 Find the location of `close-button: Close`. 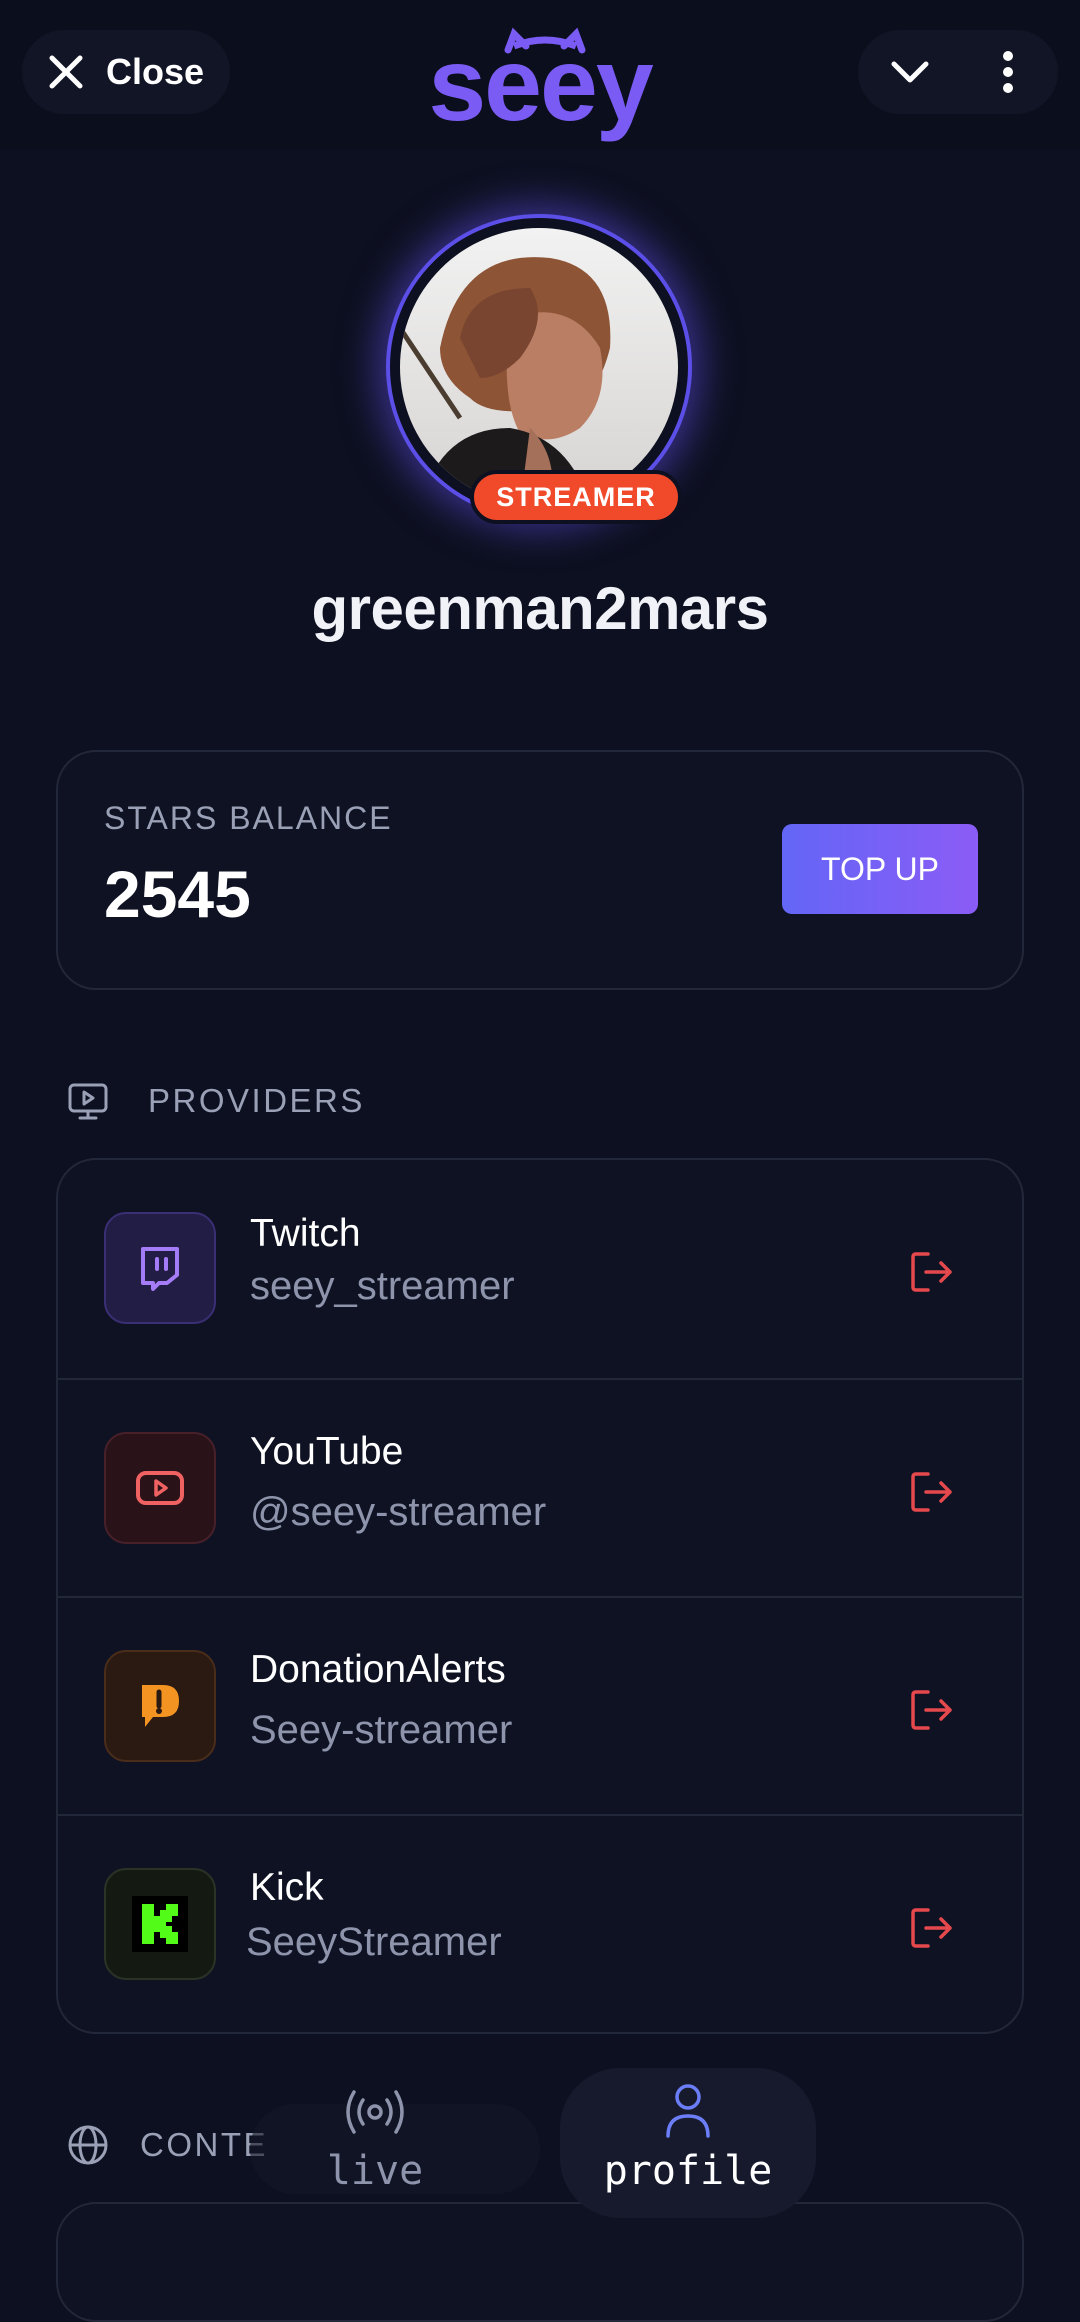

close-button: Close is located at coordinates (126, 72).